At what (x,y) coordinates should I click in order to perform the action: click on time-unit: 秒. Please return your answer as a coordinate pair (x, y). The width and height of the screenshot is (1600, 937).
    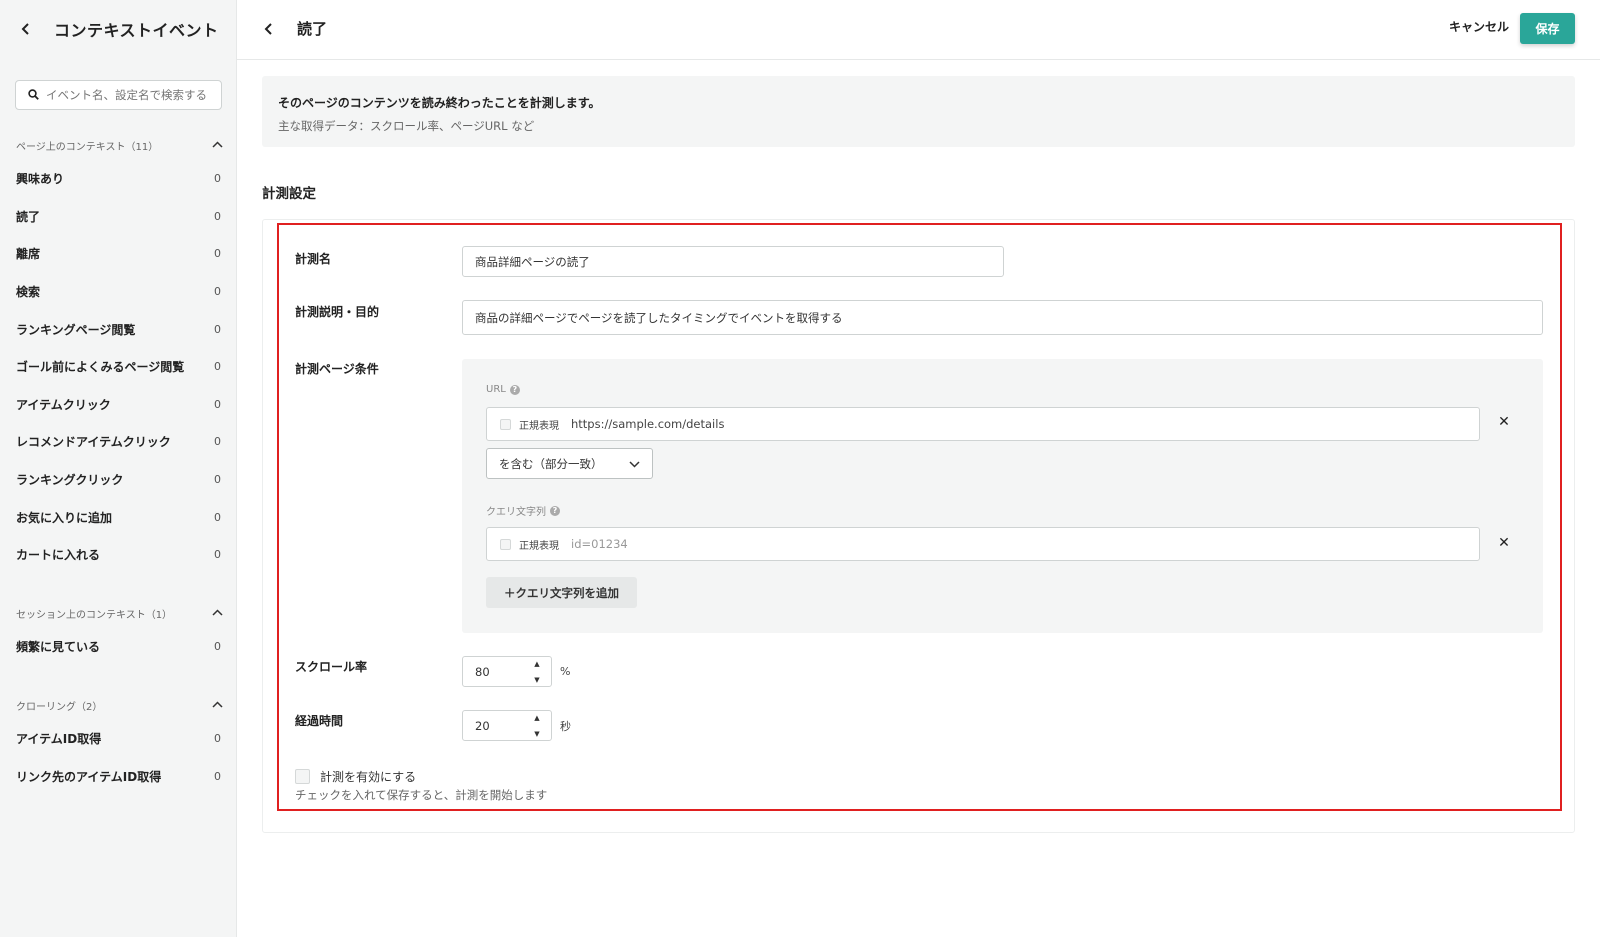
    Looking at the image, I should click on (565, 726).